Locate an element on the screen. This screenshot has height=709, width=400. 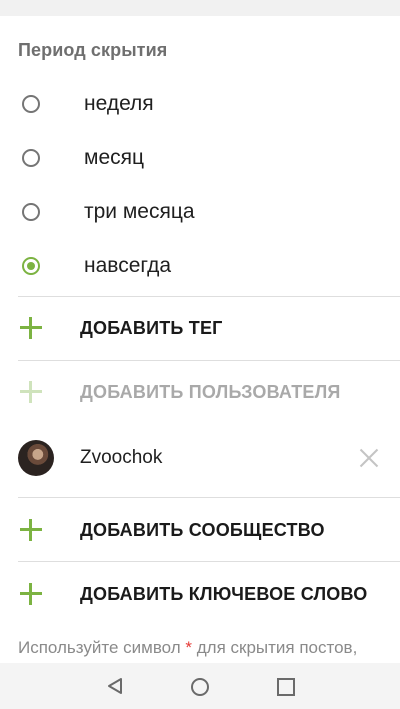
radio-option-month: месяц is located at coordinates (200, 158).